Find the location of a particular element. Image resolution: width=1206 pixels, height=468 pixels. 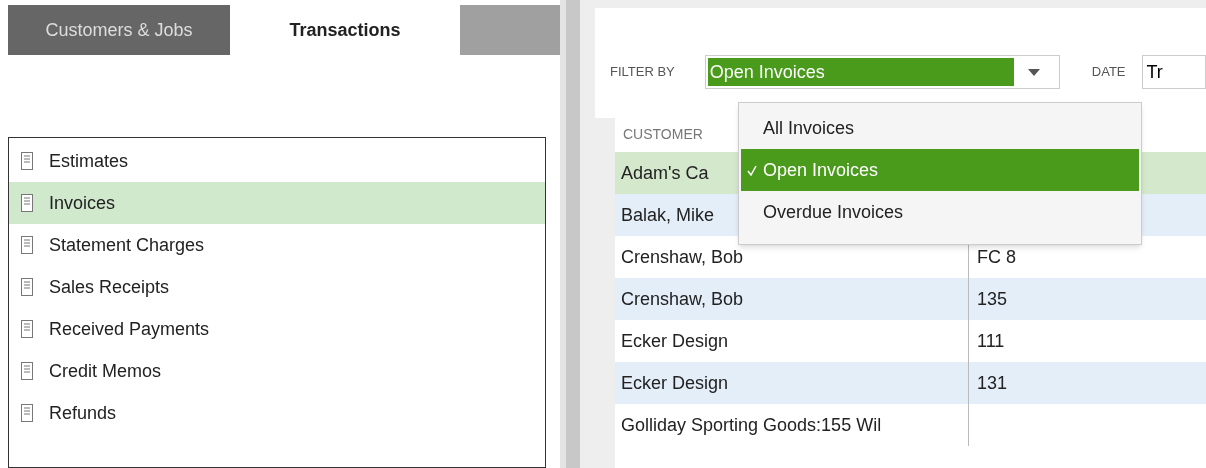

table-cell-text: Balak, Mike is located at coordinates (668, 215).